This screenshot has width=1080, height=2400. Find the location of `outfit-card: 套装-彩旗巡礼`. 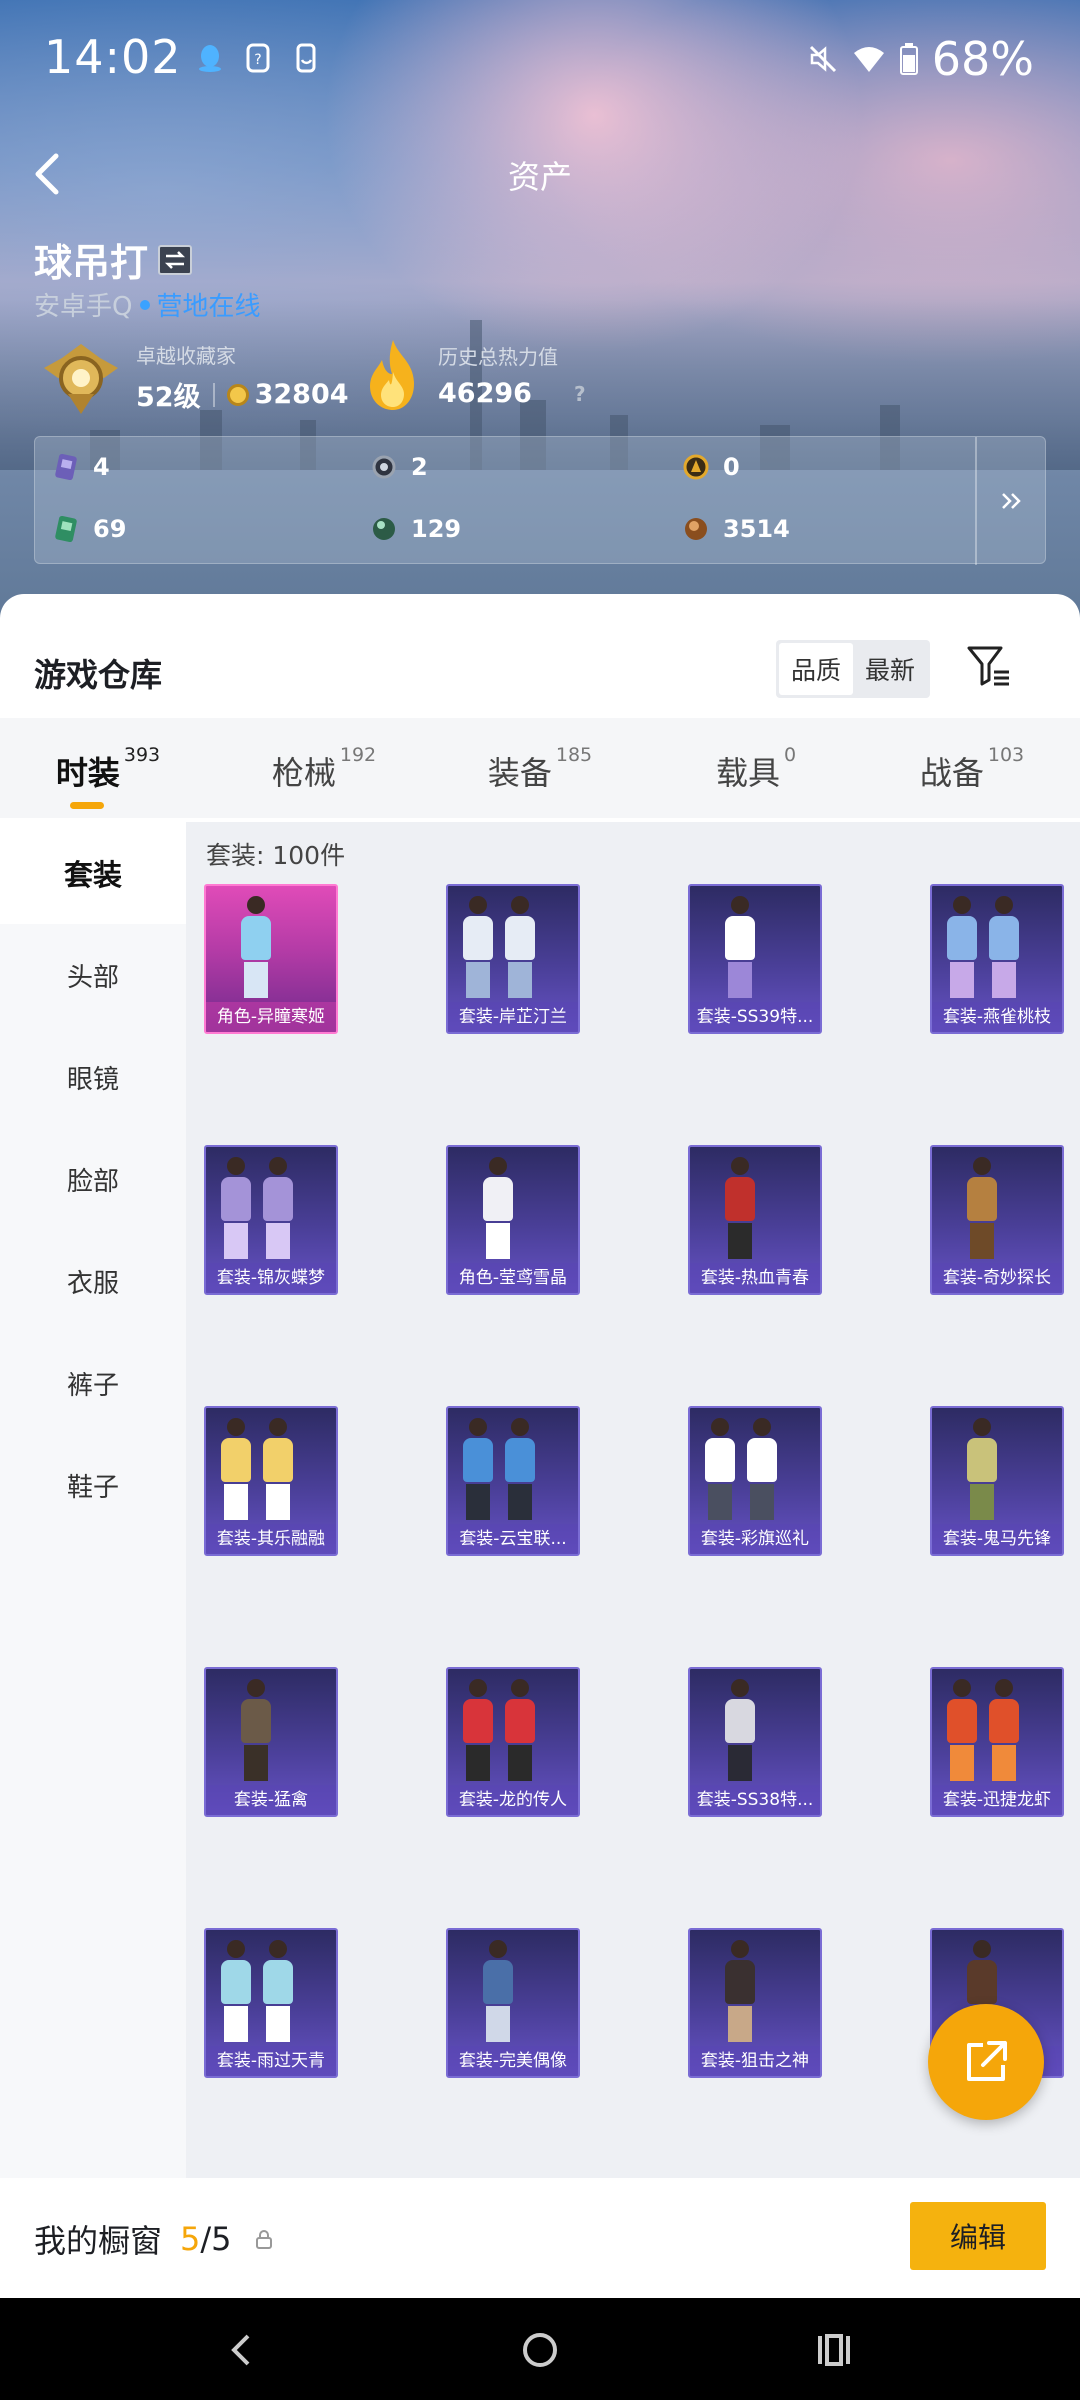

outfit-card: 套装-彩旗巡礼 is located at coordinates (755, 1481).